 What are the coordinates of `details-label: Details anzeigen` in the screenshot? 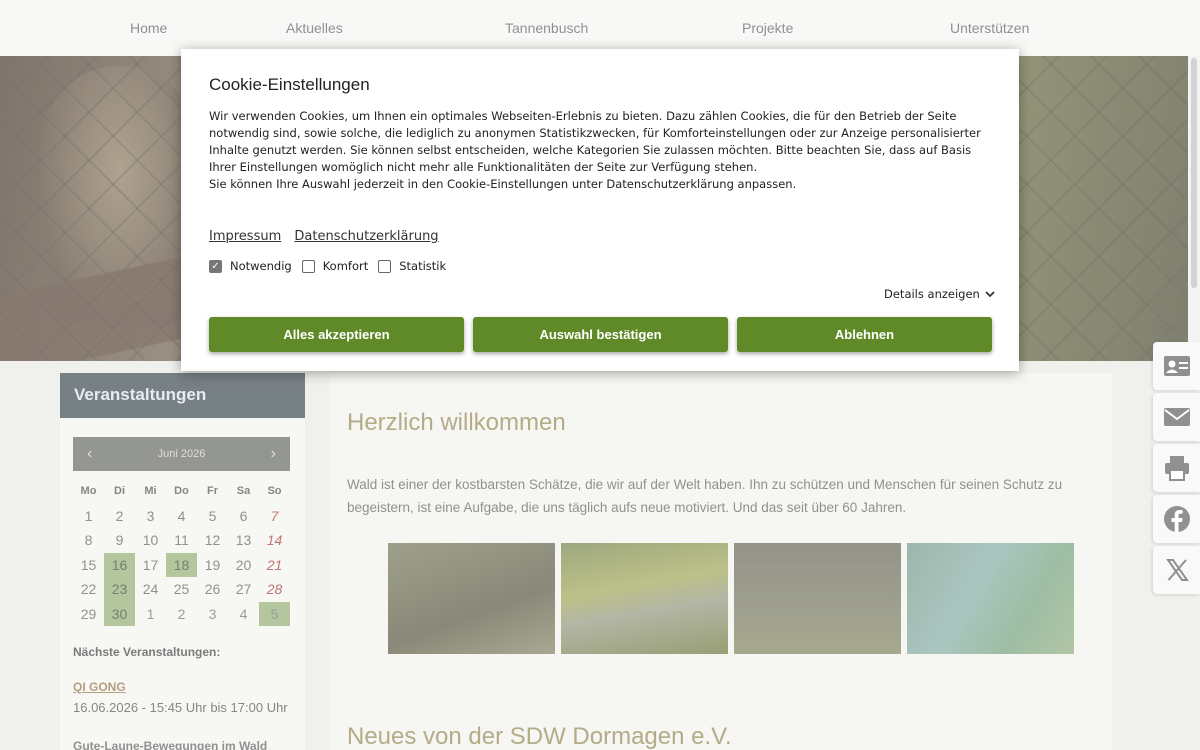 It's located at (932, 294).